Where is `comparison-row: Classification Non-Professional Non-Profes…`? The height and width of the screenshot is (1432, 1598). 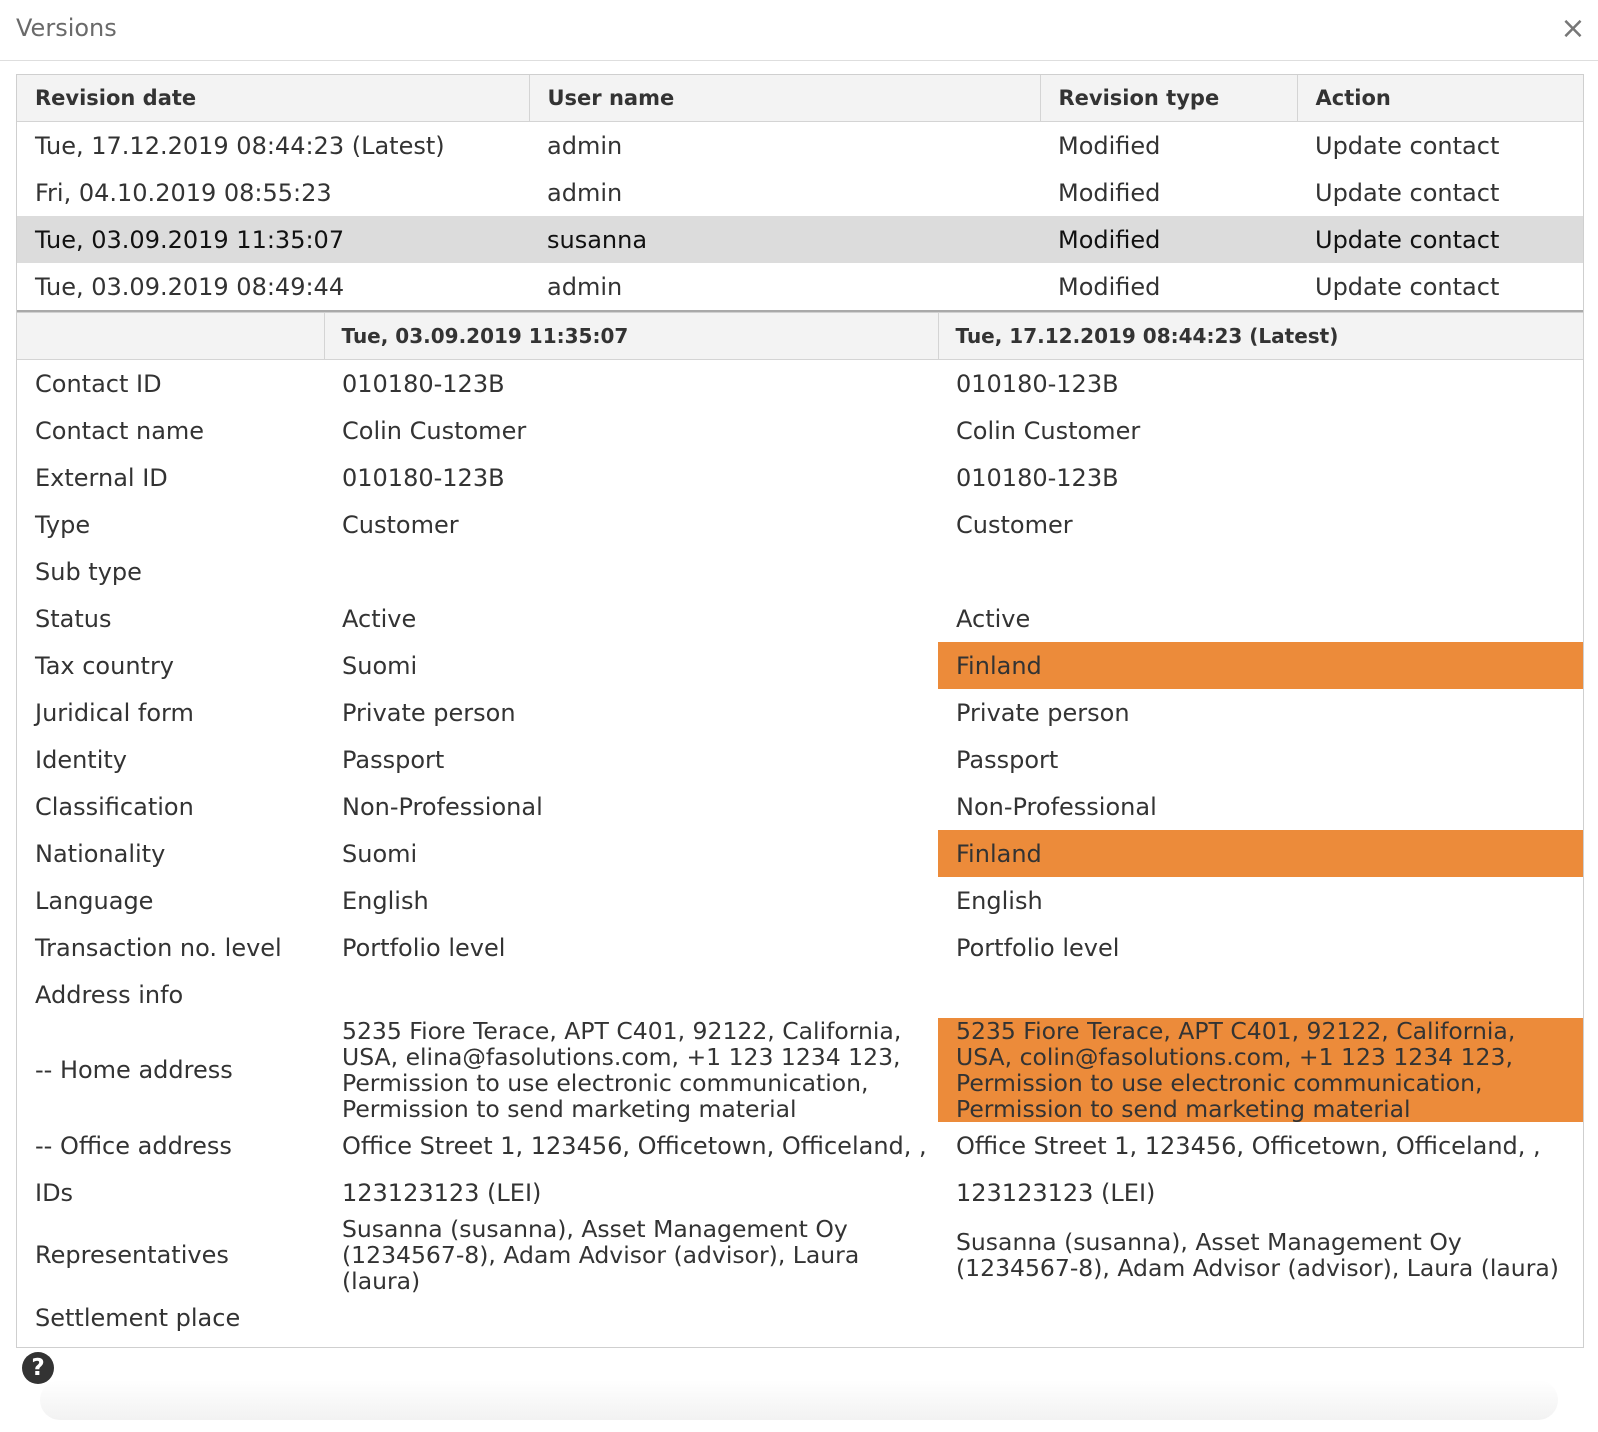
comparison-row: Classification Non-Professional Non-Profes… is located at coordinates (800, 806).